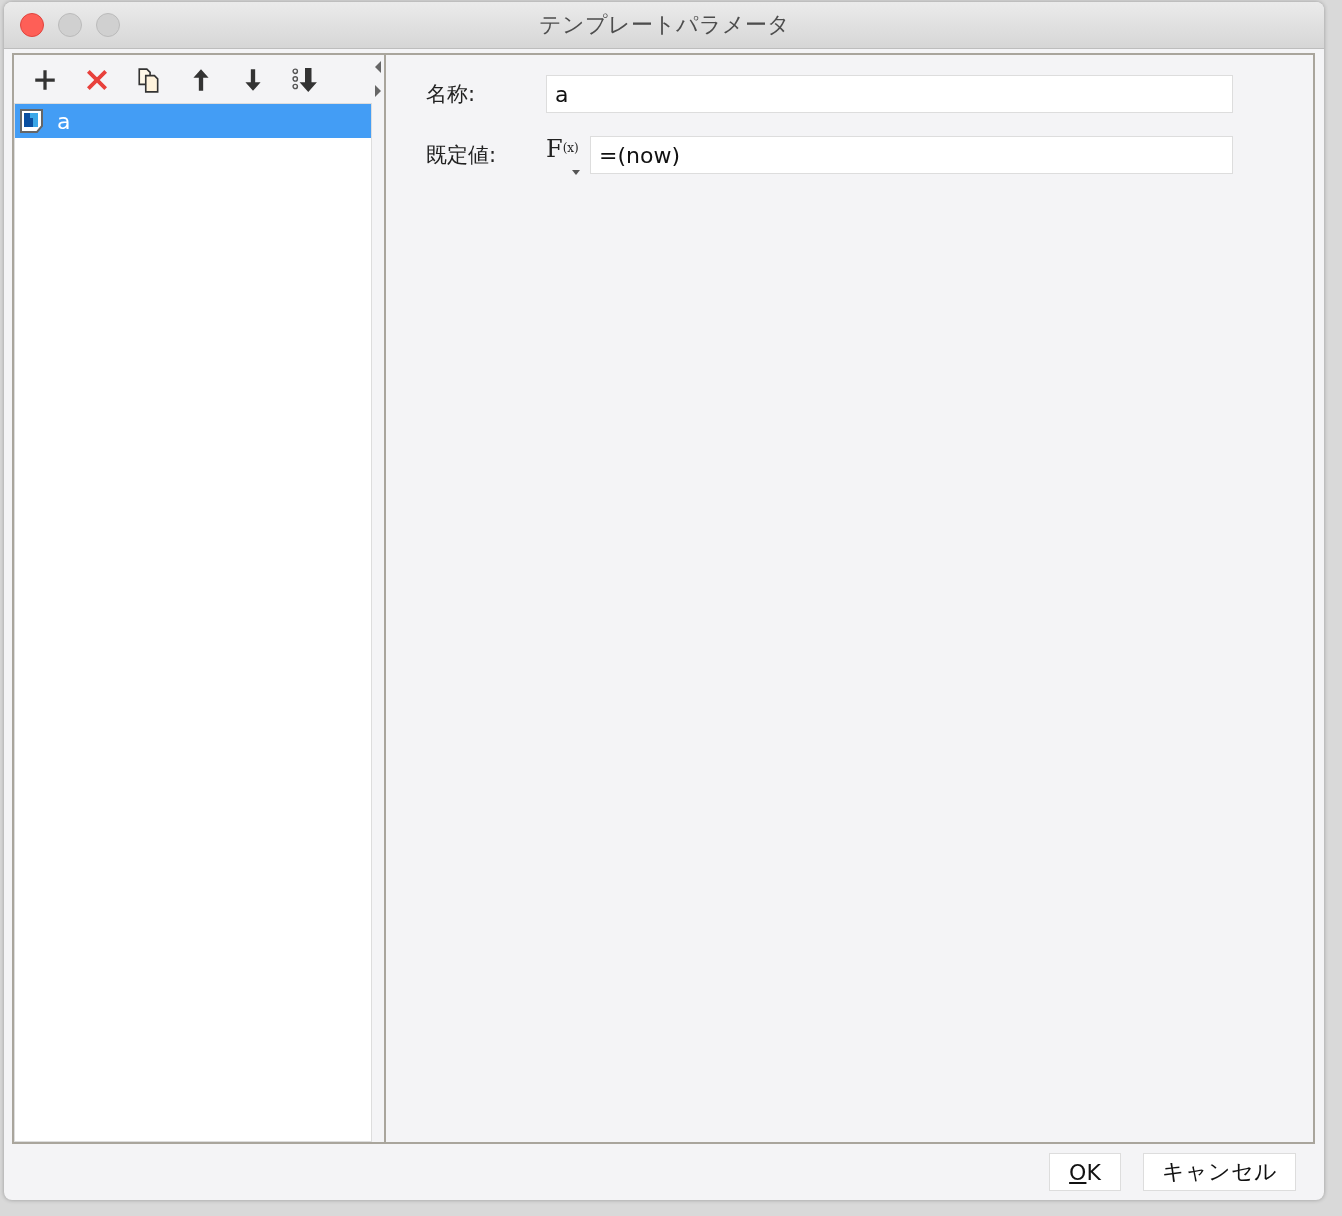 The height and width of the screenshot is (1216, 1342). Describe the element at coordinates (378, 91) in the screenshot. I see `expand-right-icon` at that location.